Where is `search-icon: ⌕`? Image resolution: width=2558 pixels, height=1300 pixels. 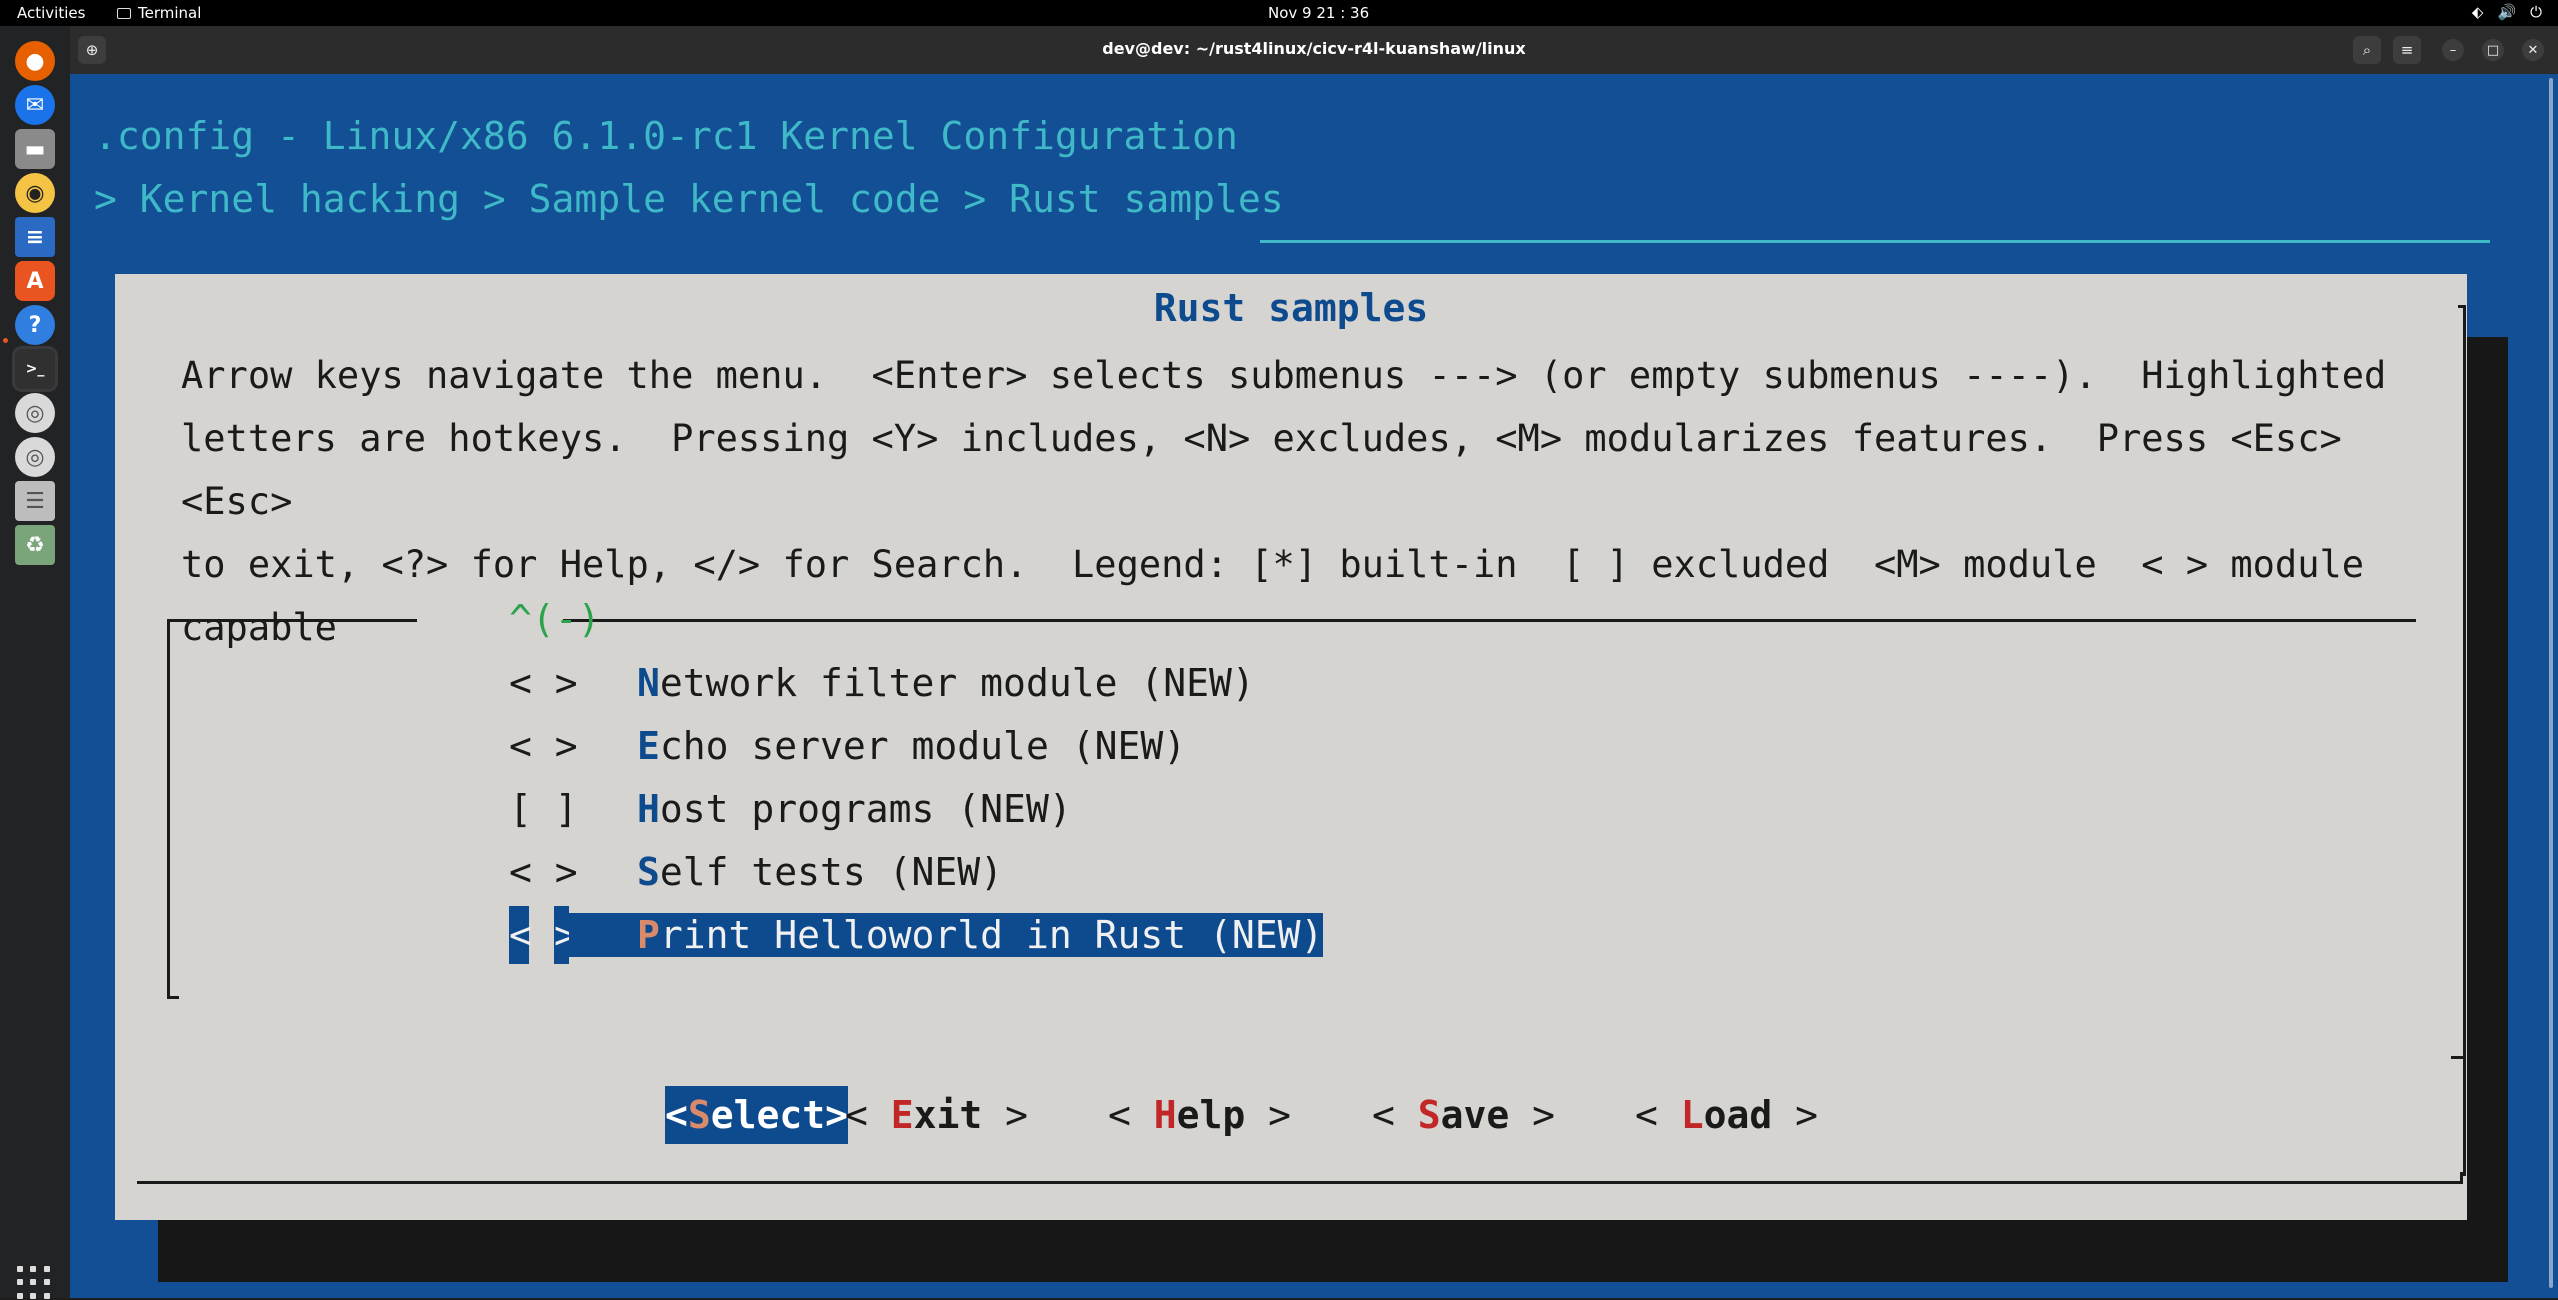
search-icon: ⌕ is located at coordinates (2367, 50).